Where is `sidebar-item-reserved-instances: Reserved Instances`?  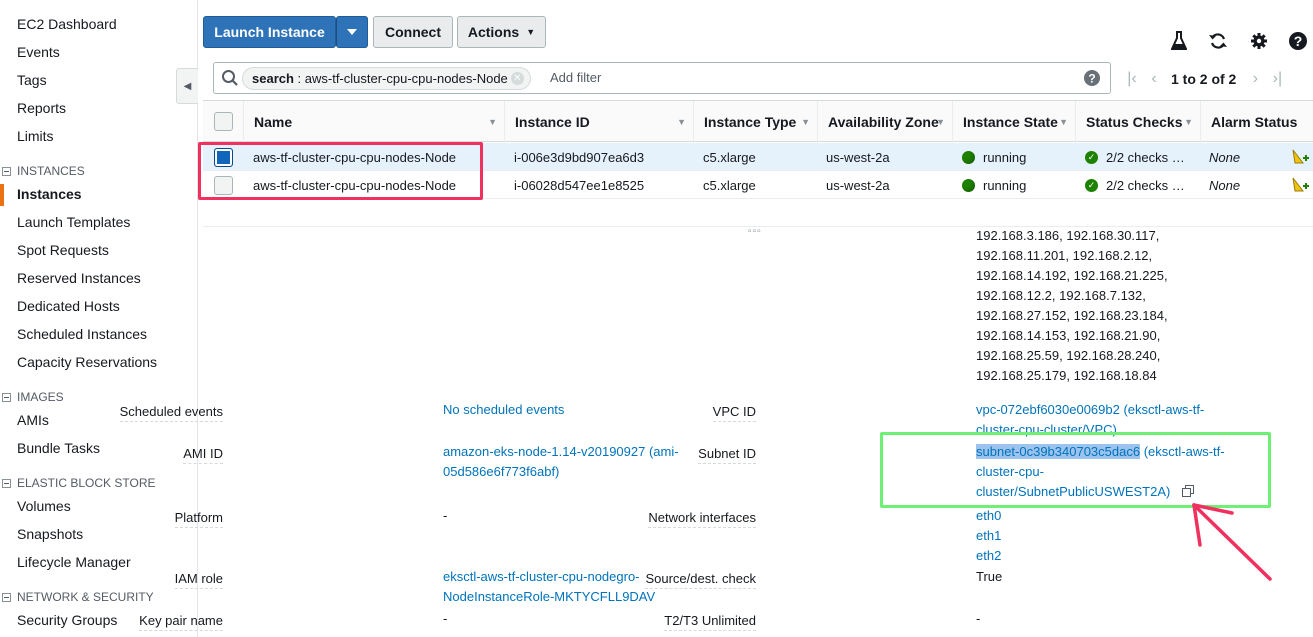
sidebar-item-reserved-instances: Reserved Instances is located at coordinates (79, 278).